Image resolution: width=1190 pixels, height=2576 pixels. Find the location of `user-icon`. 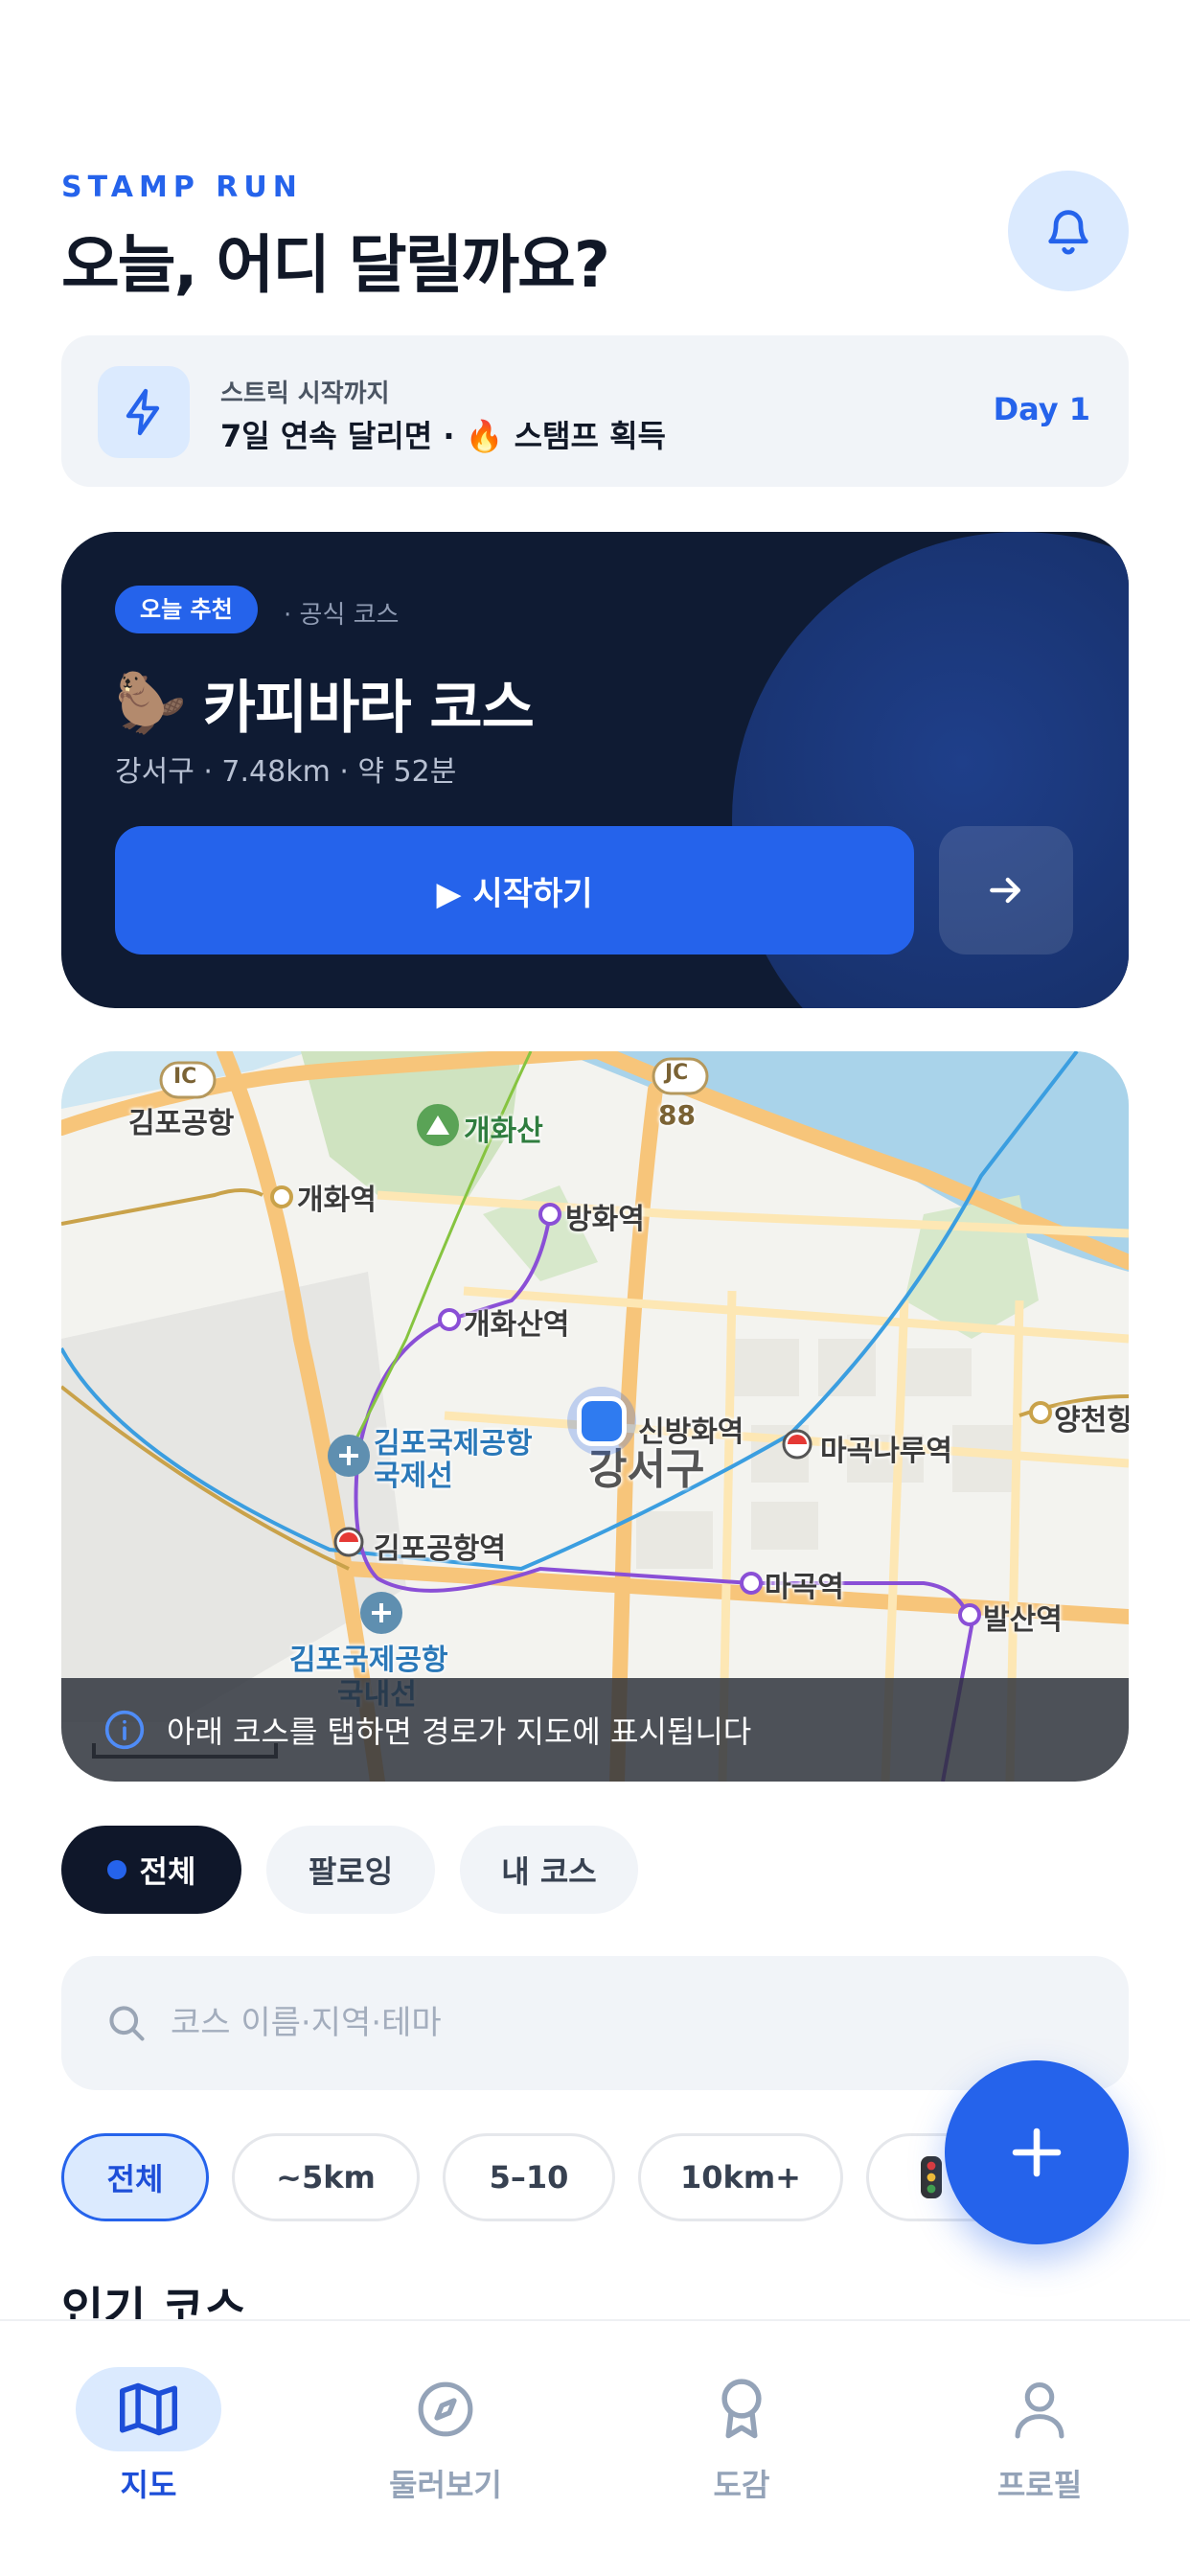

user-icon is located at coordinates (1039, 2410).